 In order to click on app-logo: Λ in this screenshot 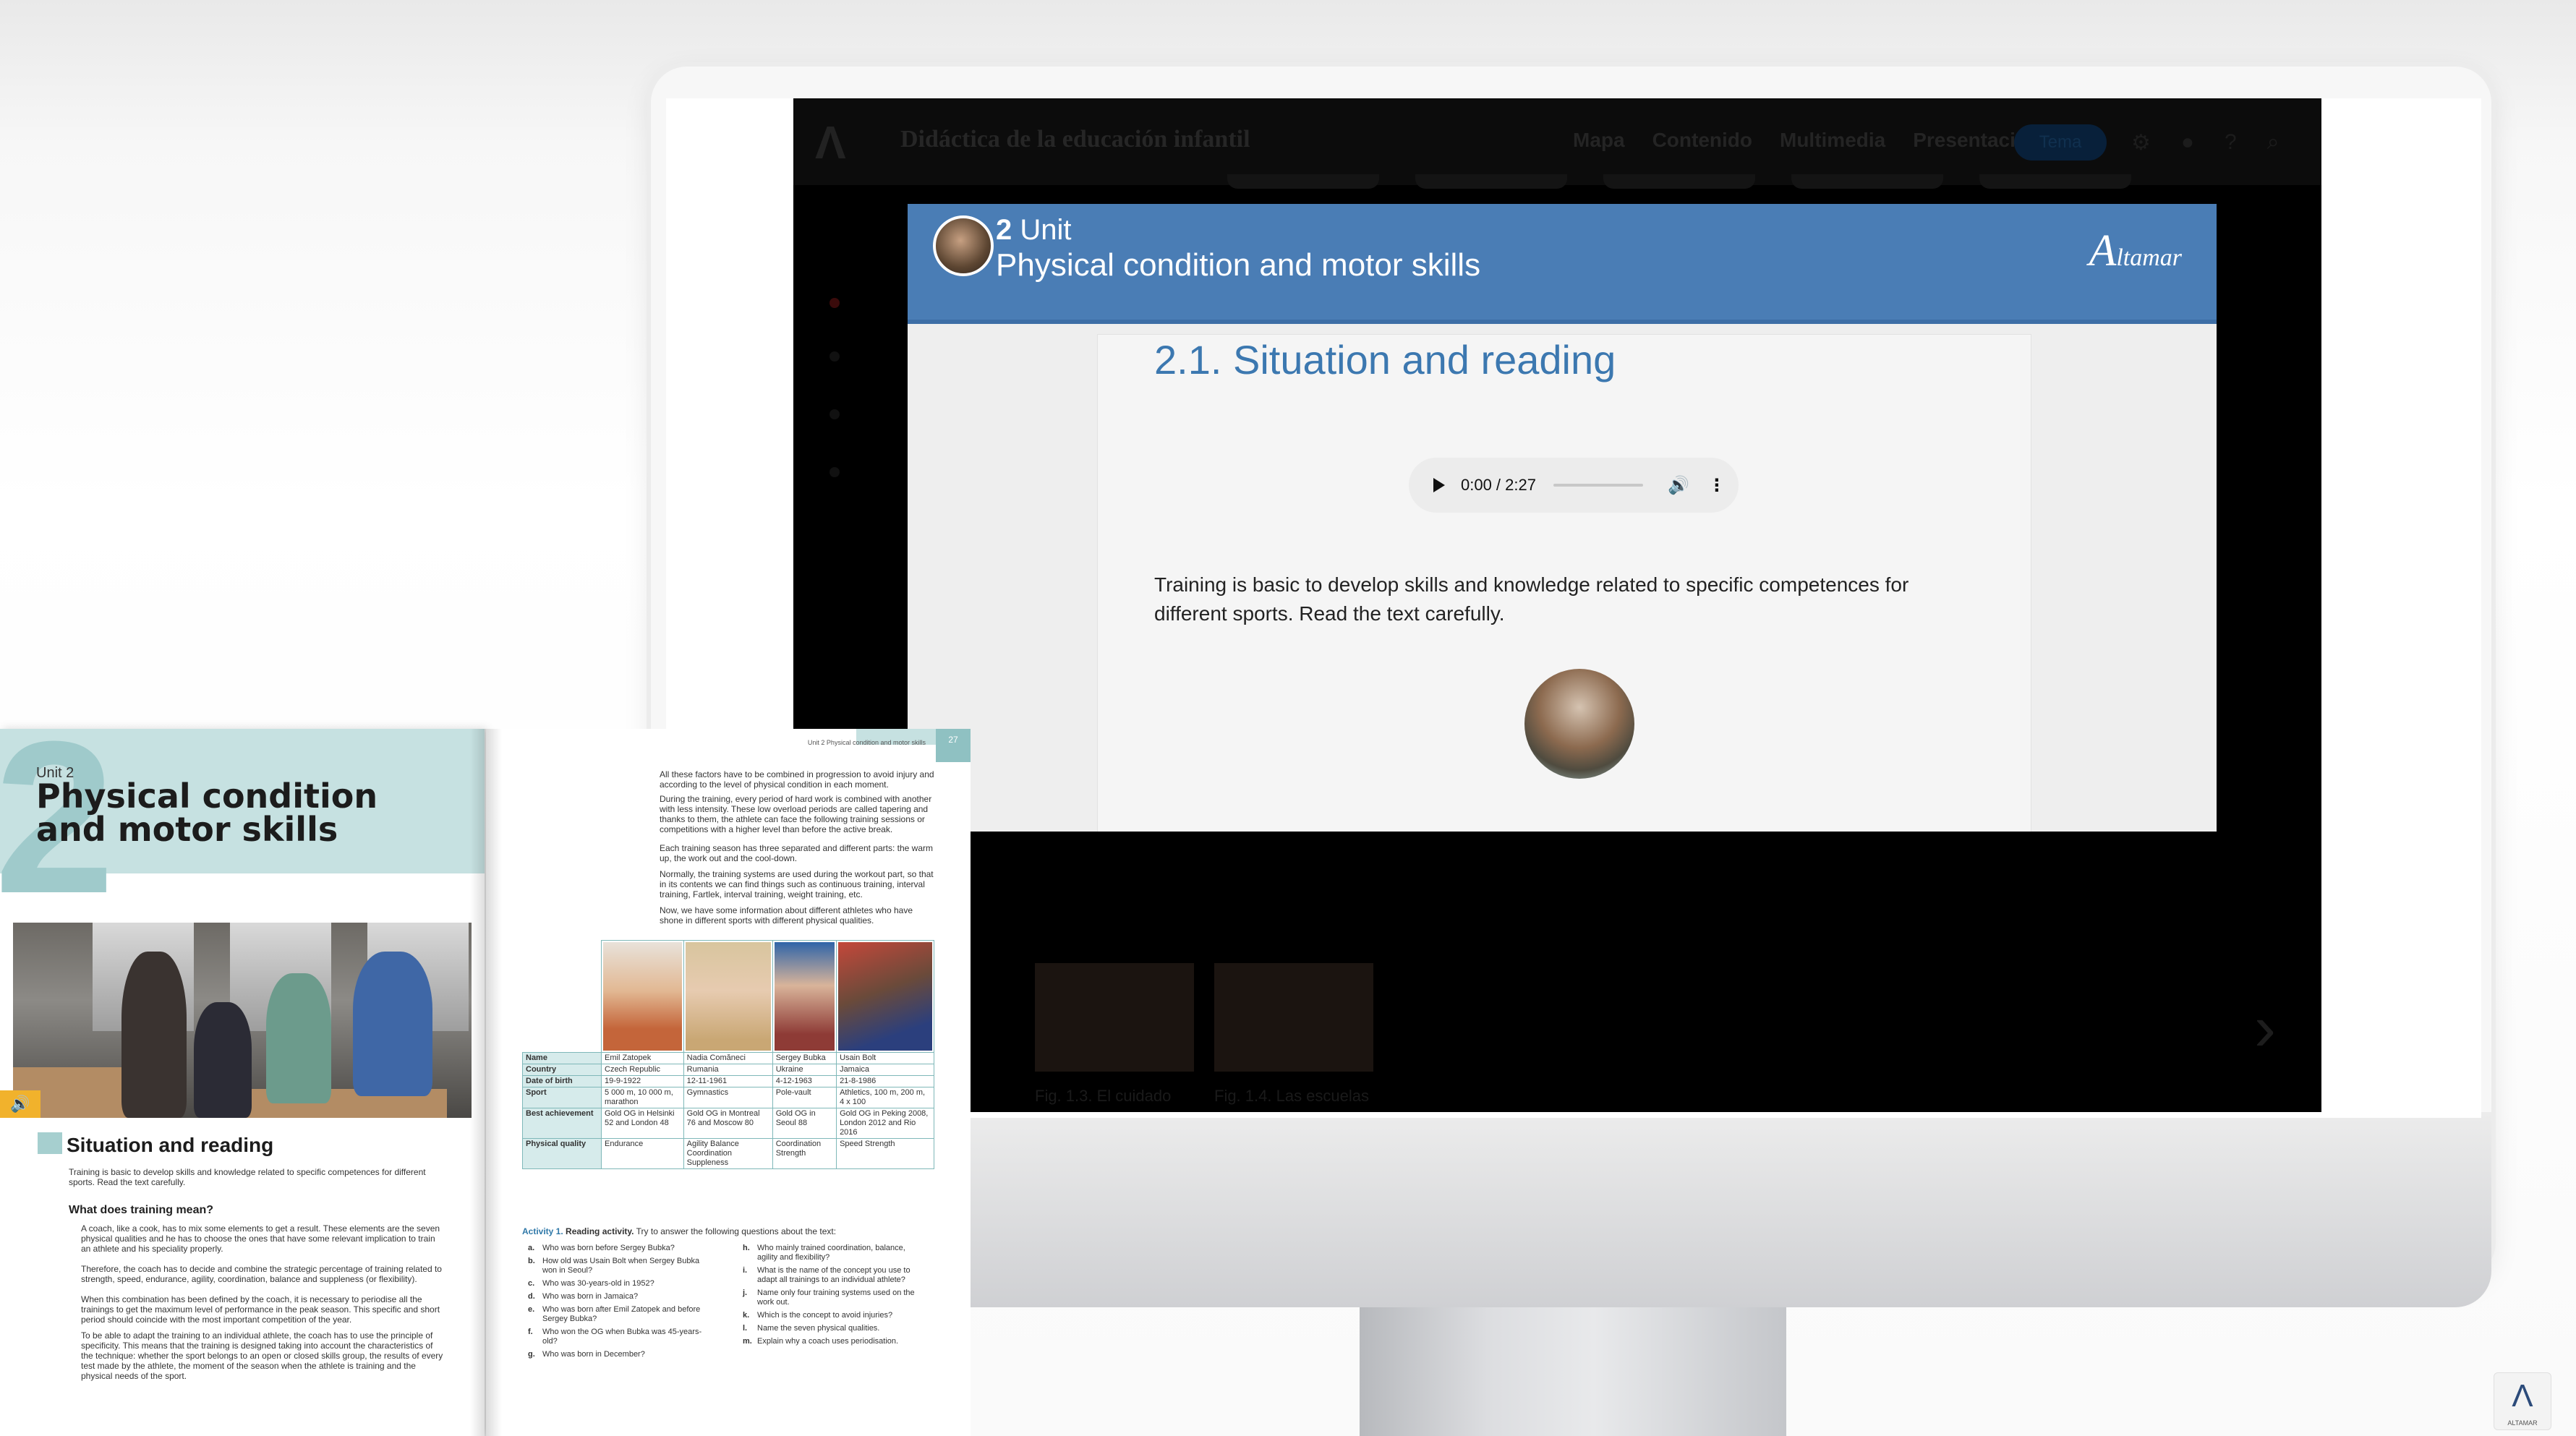, I will do `click(831, 142)`.